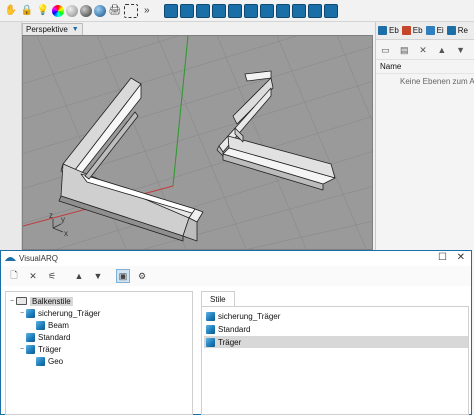  What do you see at coordinates (202, 10) in the screenshot?
I see `door-icon` at bounding box center [202, 10].